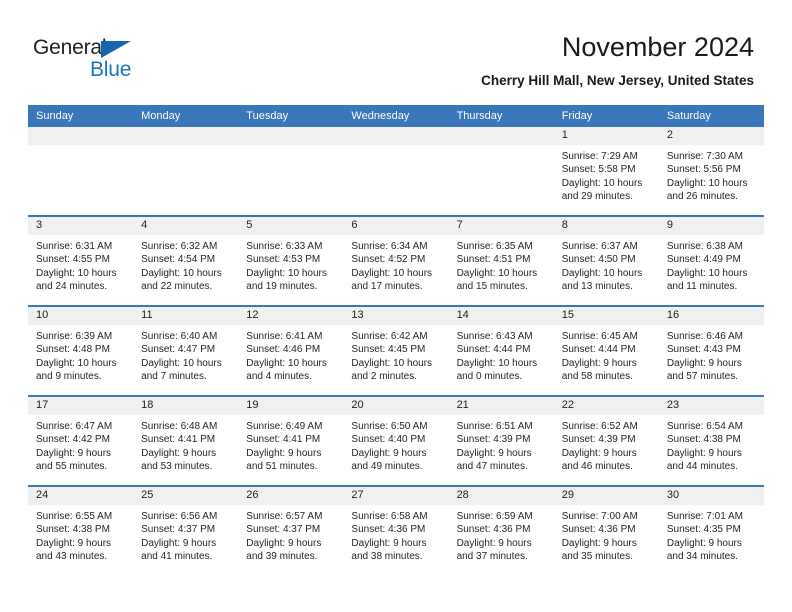 The height and width of the screenshot is (612, 792). What do you see at coordinates (389, 246) in the screenshot?
I see `sunrise-text: Sunrise: 6:34 AM` at bounding box center [389, 246].